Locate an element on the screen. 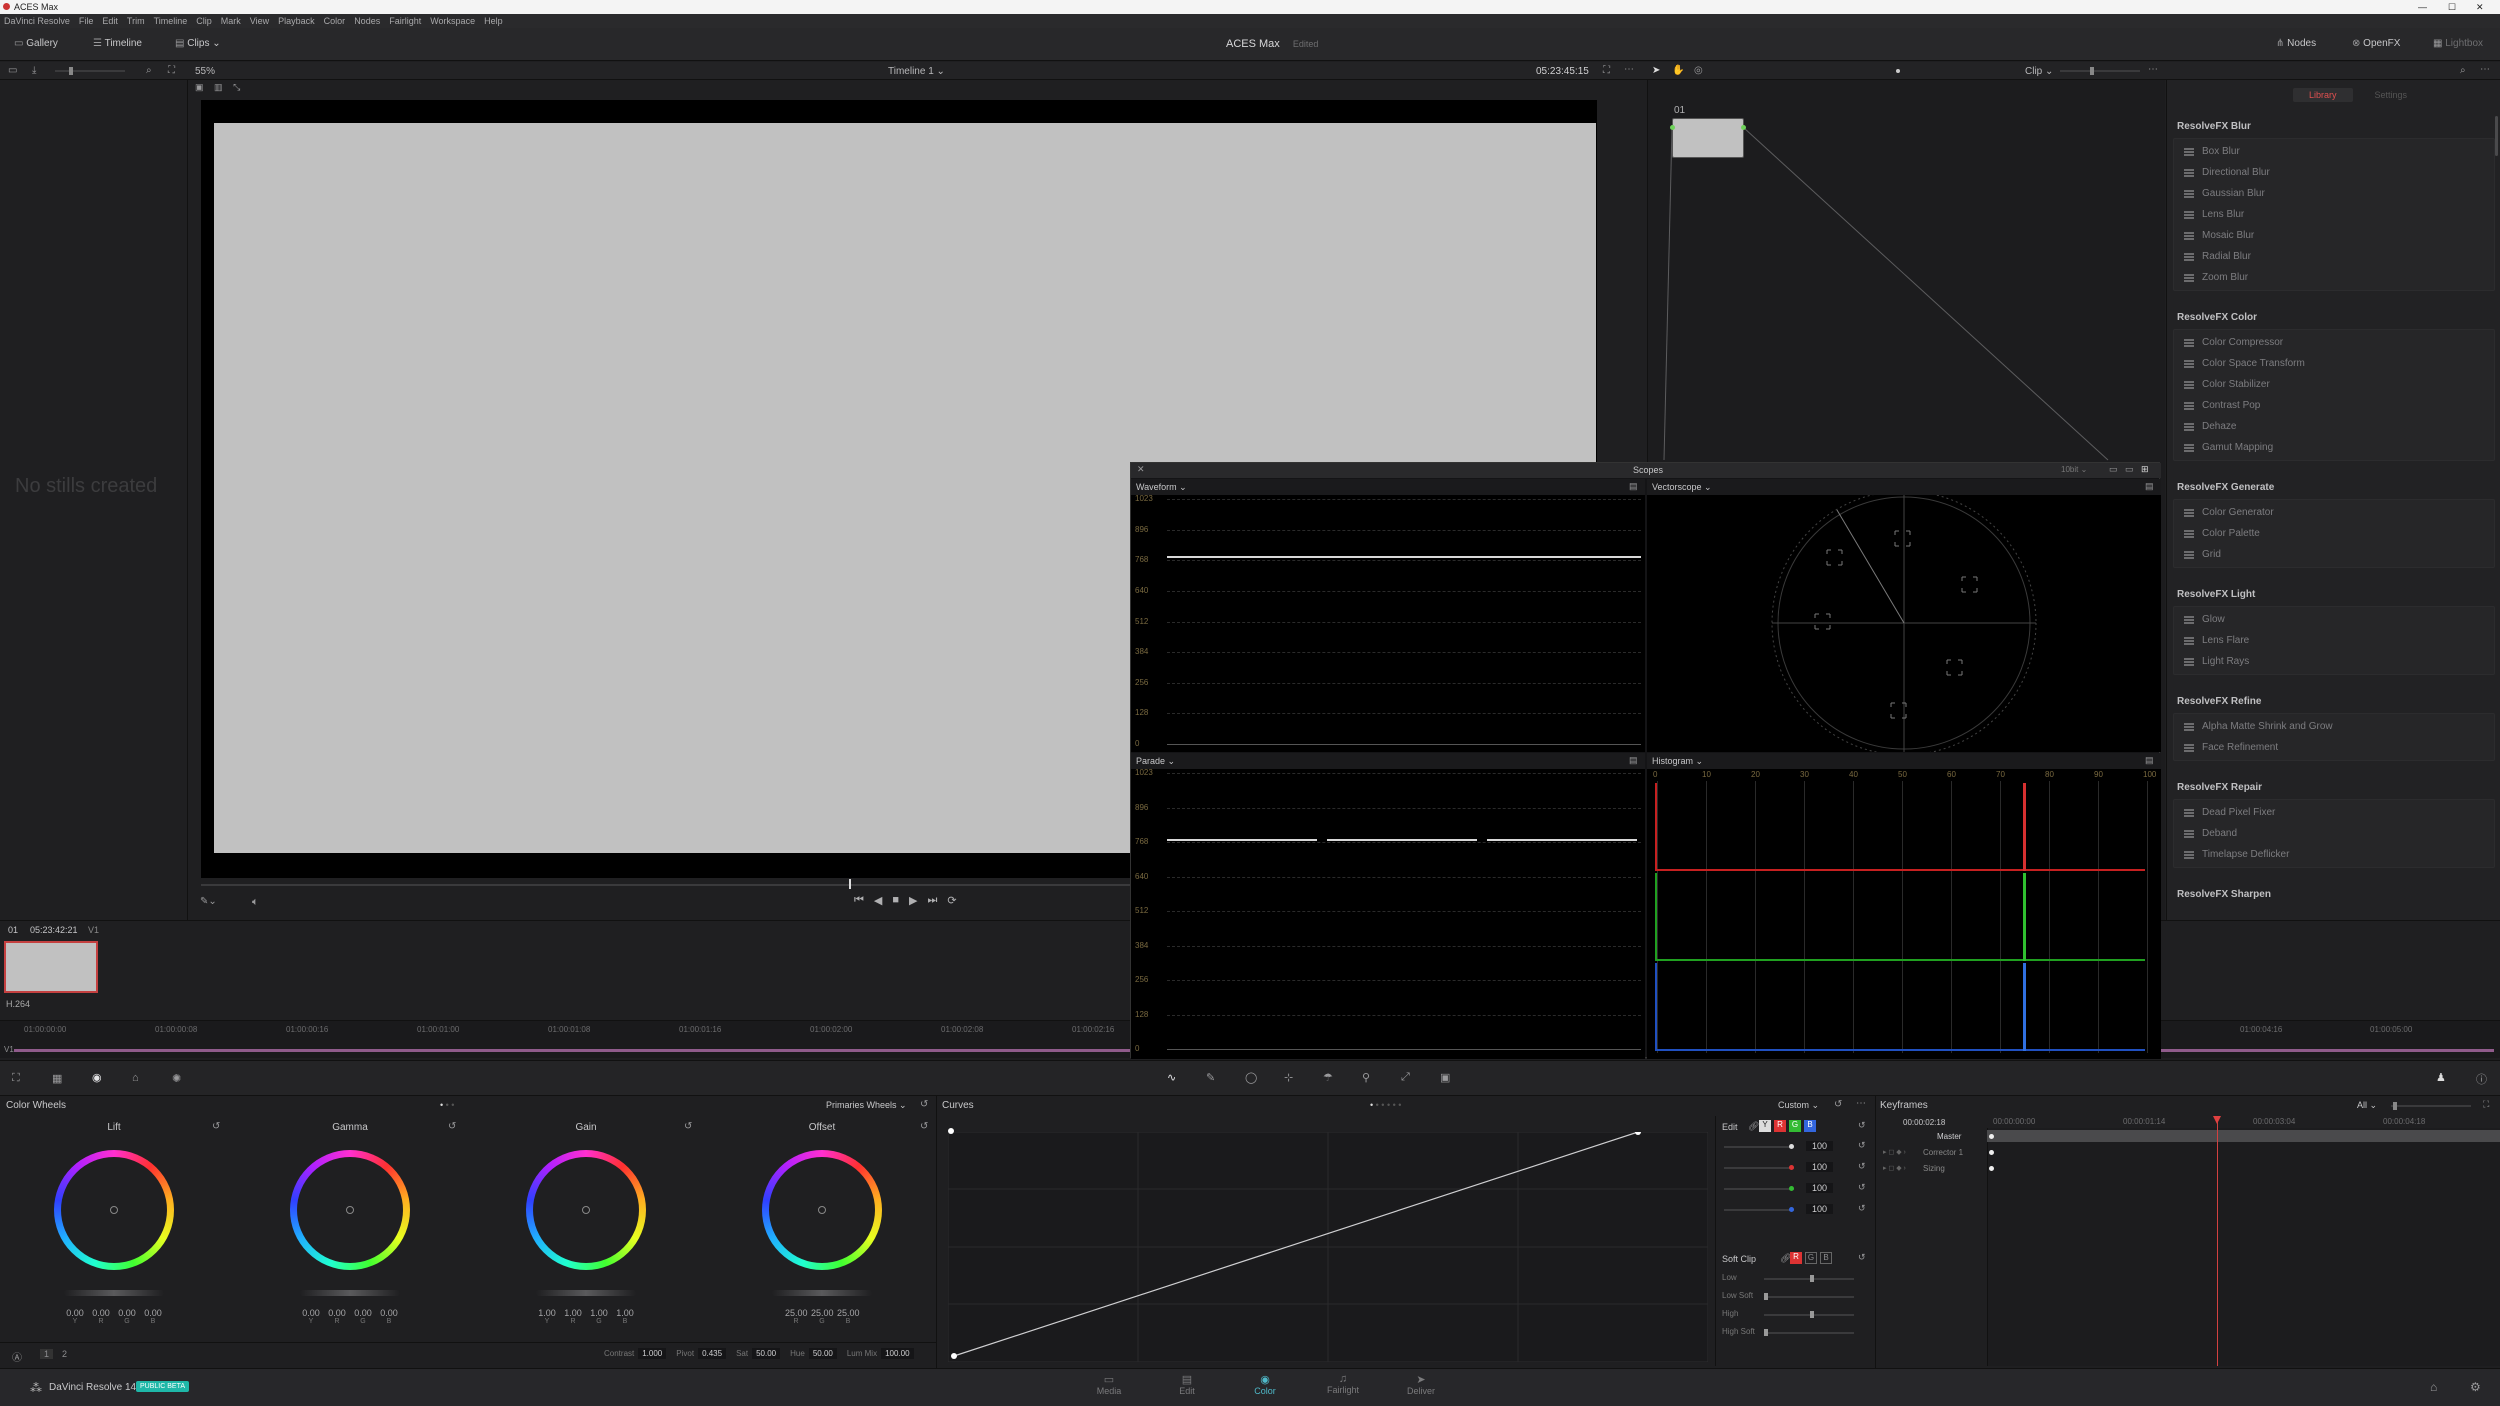 This screenshot has width=2500, height=1406. scopes-close-icon: ✕ is located at coordinates (1141, 469).